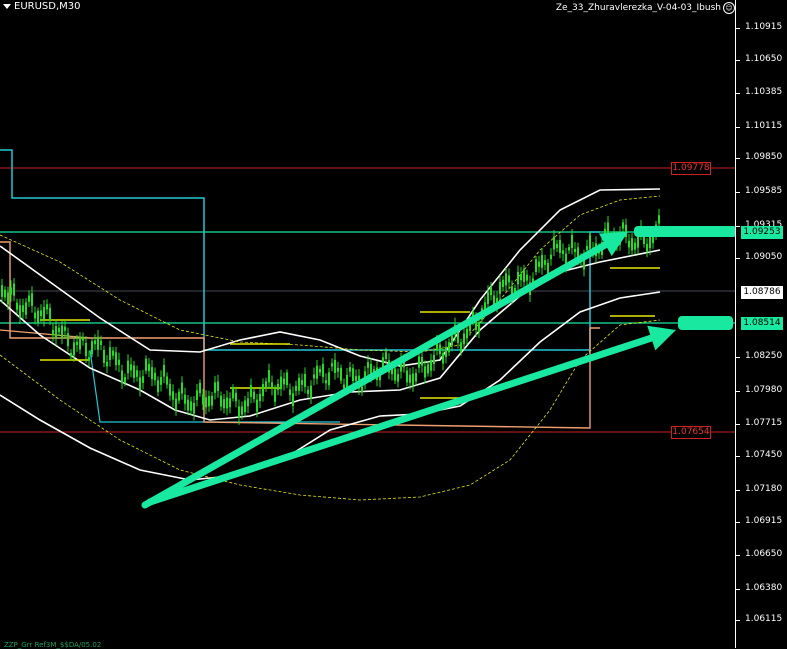 The height and width of the screenshot is (649, 787). I want to click on price-tick-label: 1.10385, so click(764, 92).